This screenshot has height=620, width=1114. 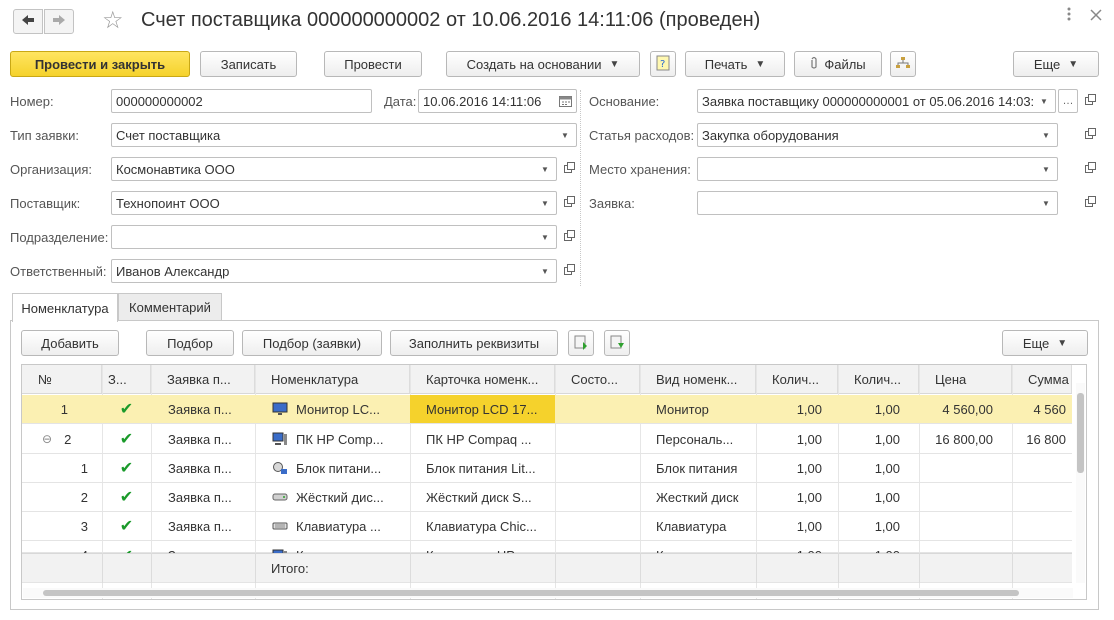 What do you see at coordinates (1090, 203) in the screenshot?
I see `open-request-button` at bounding box center [1090, 203].